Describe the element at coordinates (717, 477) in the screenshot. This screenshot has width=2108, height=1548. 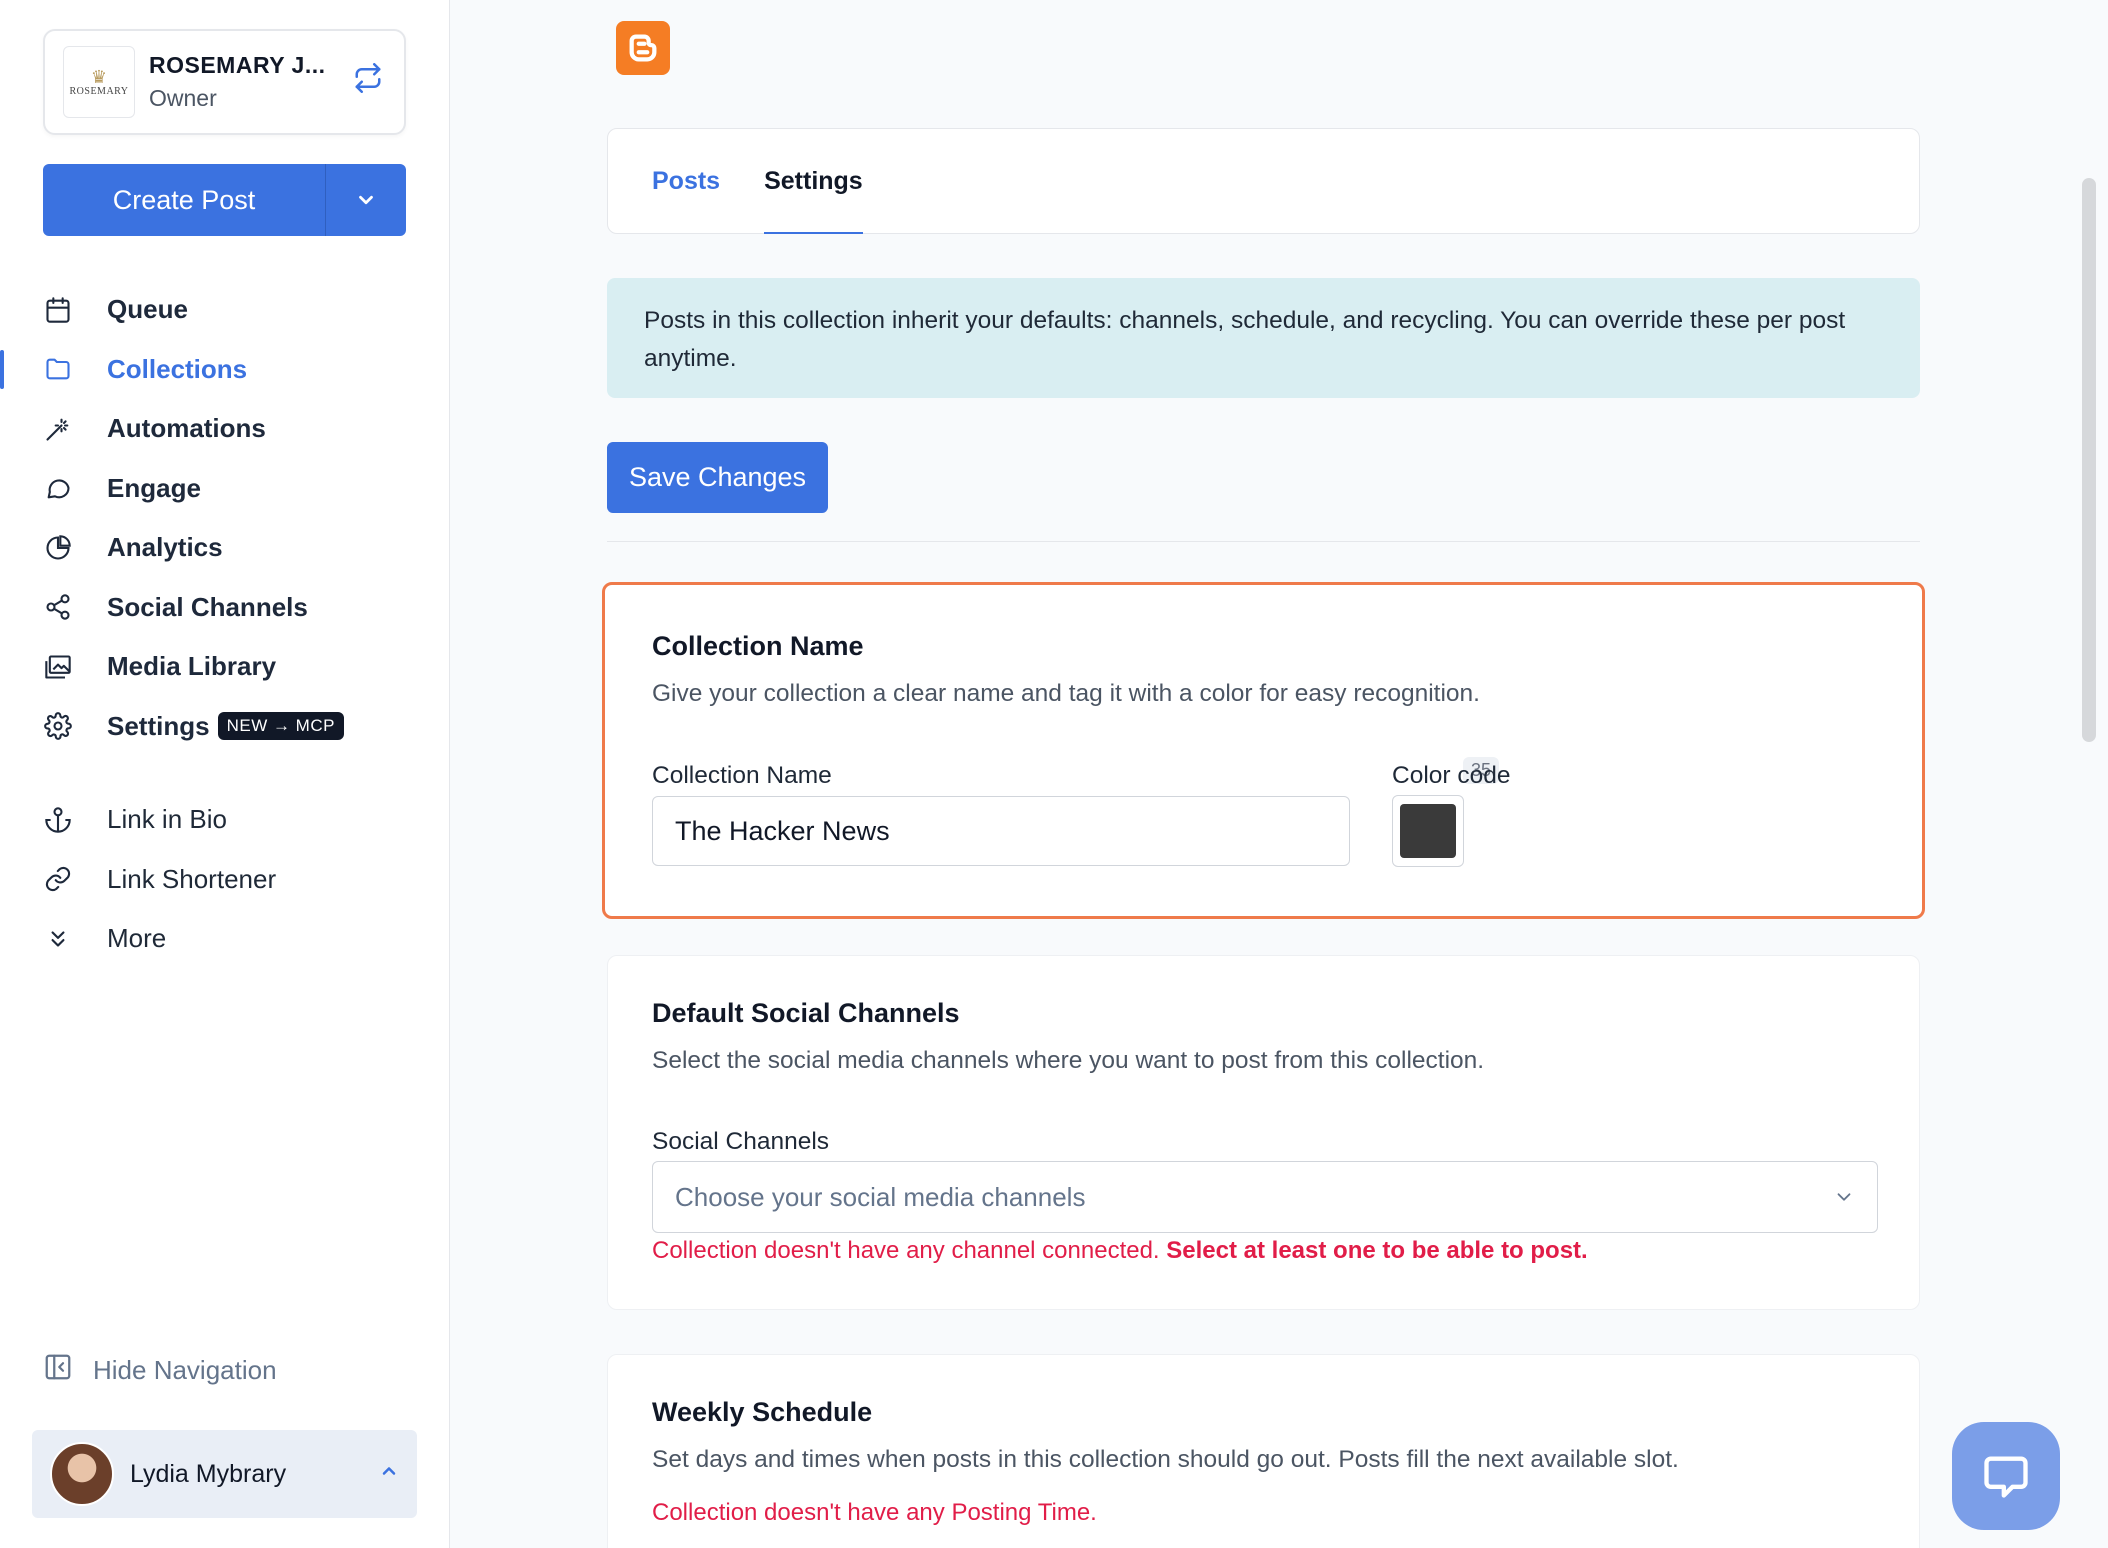
I see `save-changes-button: Save Changes` at that location.